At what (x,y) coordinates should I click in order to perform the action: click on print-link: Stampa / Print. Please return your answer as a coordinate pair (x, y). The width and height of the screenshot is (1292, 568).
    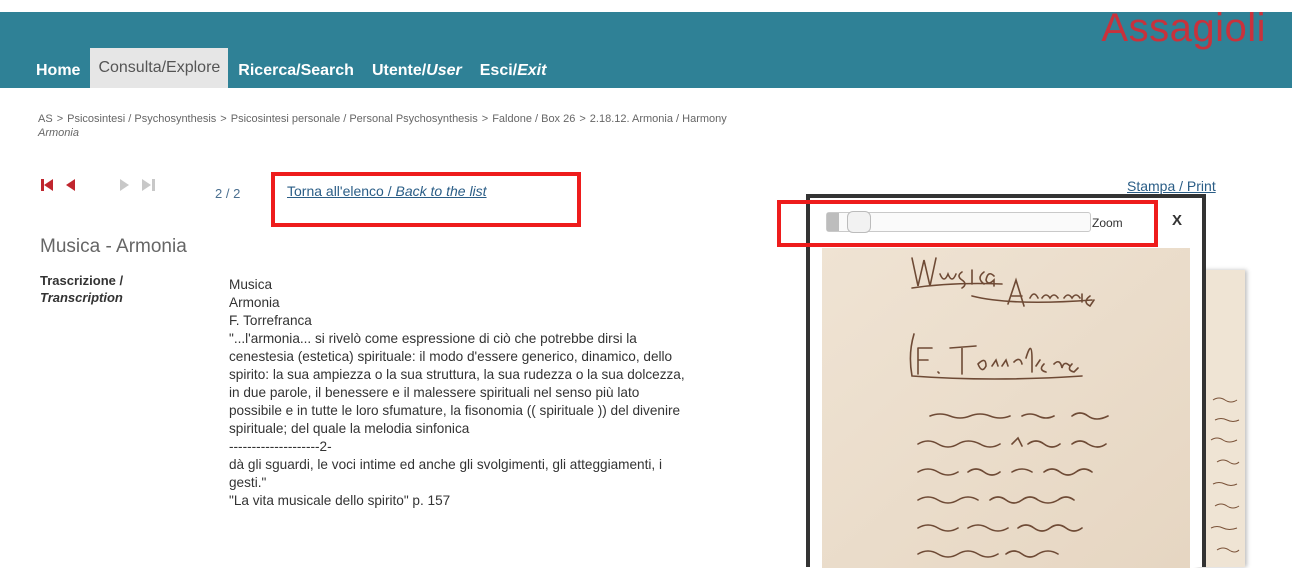
    Looking at the image, I should click on (1171, 186).